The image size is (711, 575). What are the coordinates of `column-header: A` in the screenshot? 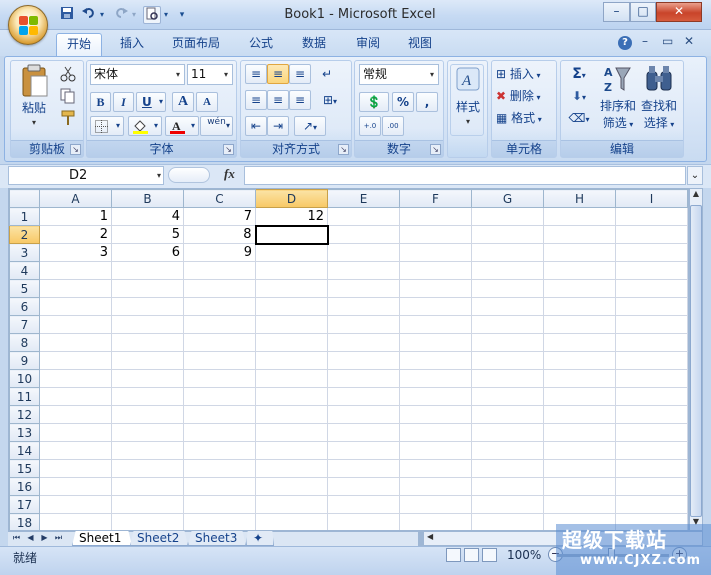 It's located at (75, 198).